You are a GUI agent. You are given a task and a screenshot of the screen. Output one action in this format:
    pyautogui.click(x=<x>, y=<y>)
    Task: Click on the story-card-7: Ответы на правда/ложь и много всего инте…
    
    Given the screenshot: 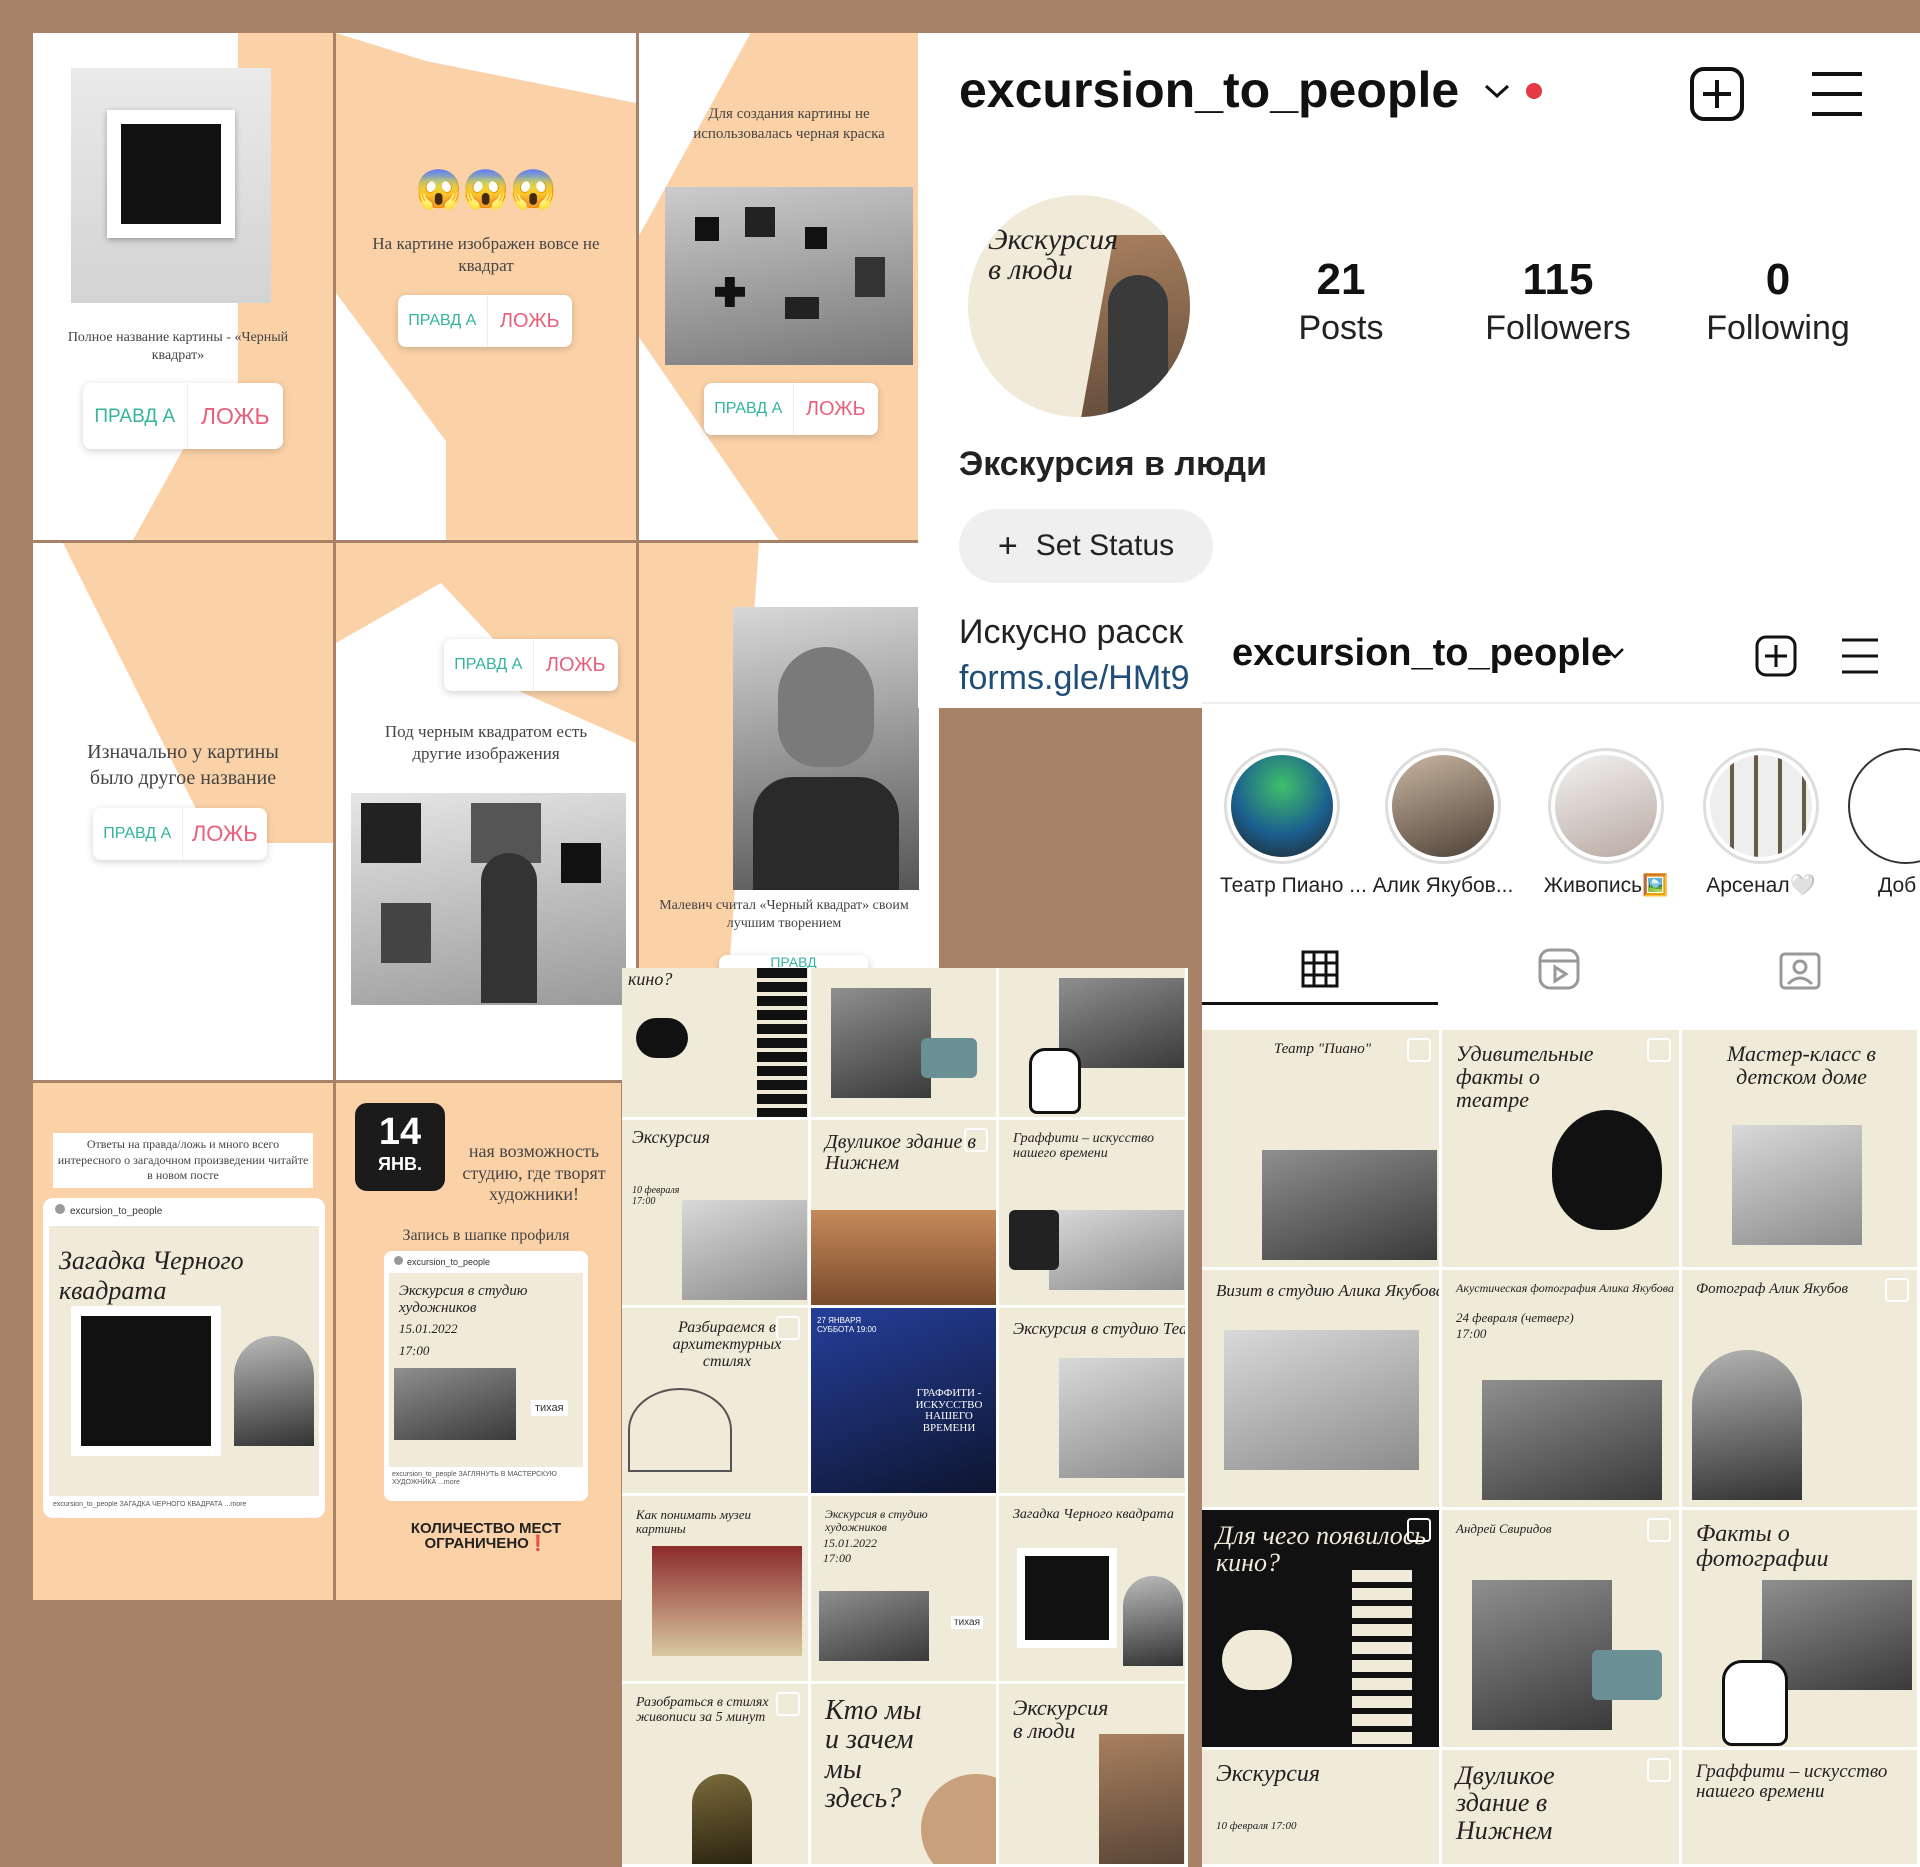 What is the action you would take?
    pyautogui.click(x=183, y=1341)
    